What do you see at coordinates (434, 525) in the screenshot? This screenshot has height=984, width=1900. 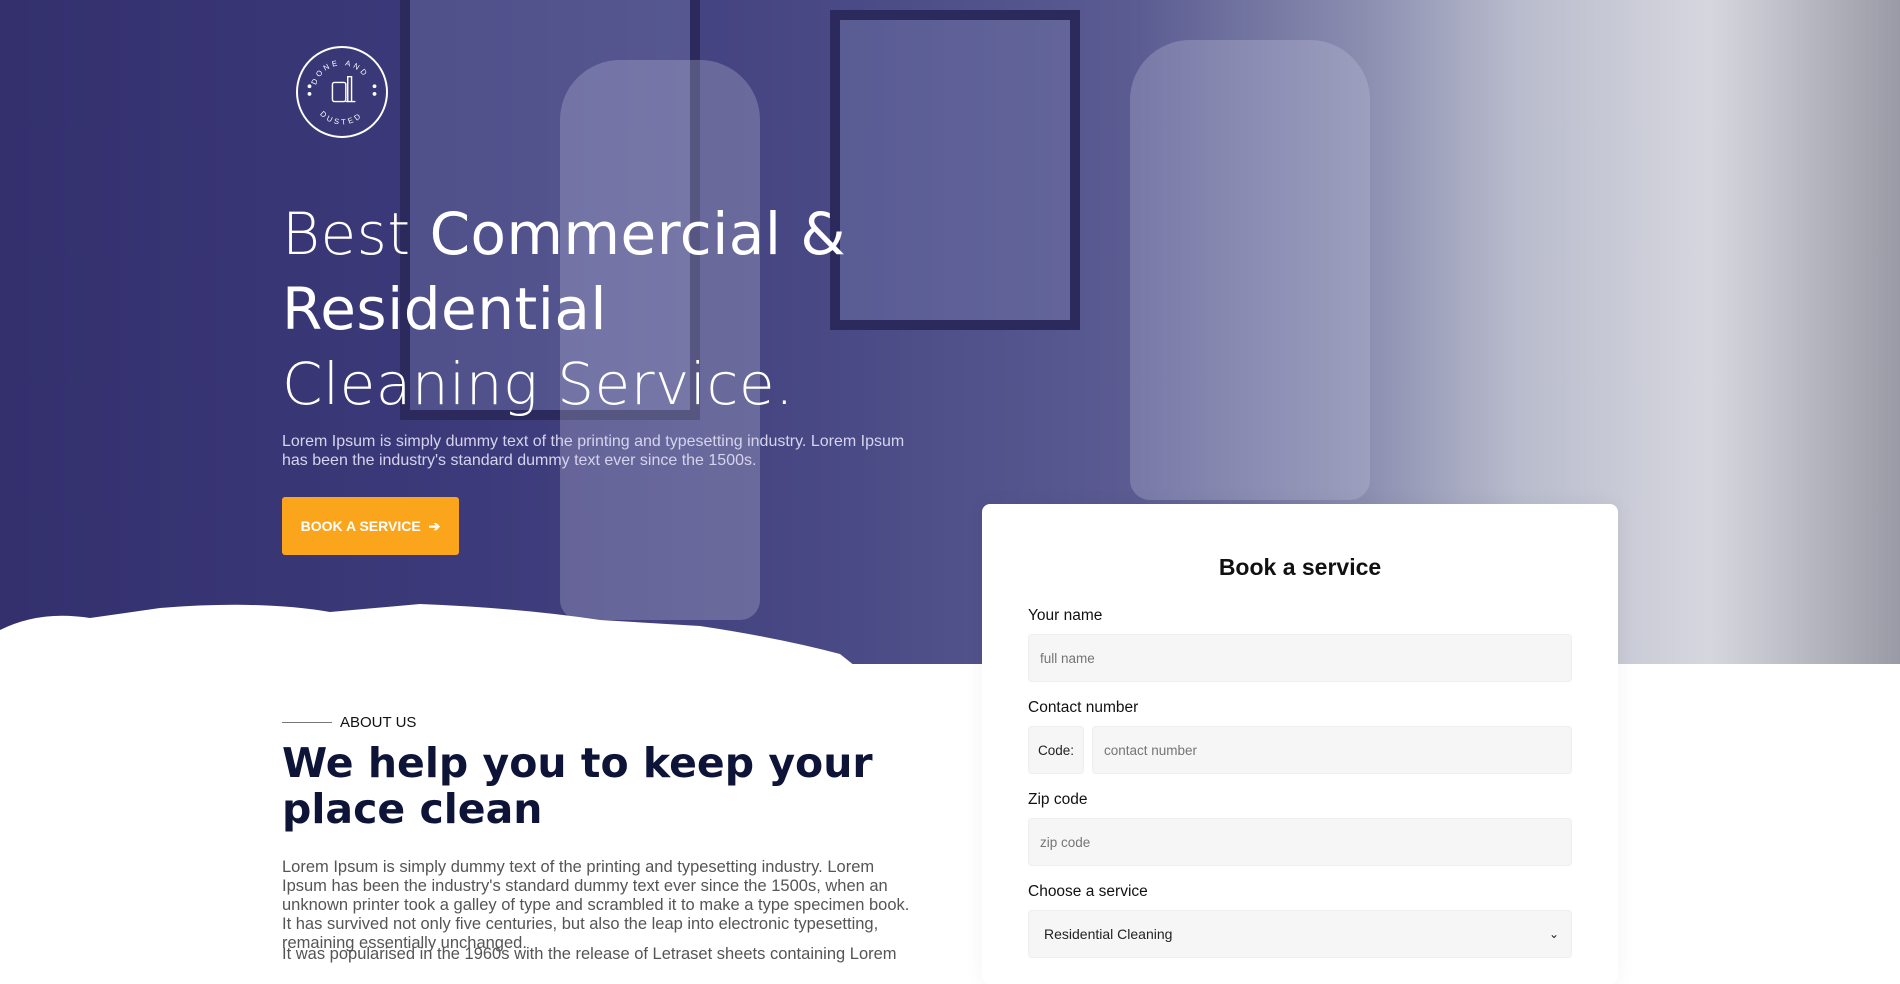 I see `arrow-right-icon: ➔` at bounding box center [434, 525].